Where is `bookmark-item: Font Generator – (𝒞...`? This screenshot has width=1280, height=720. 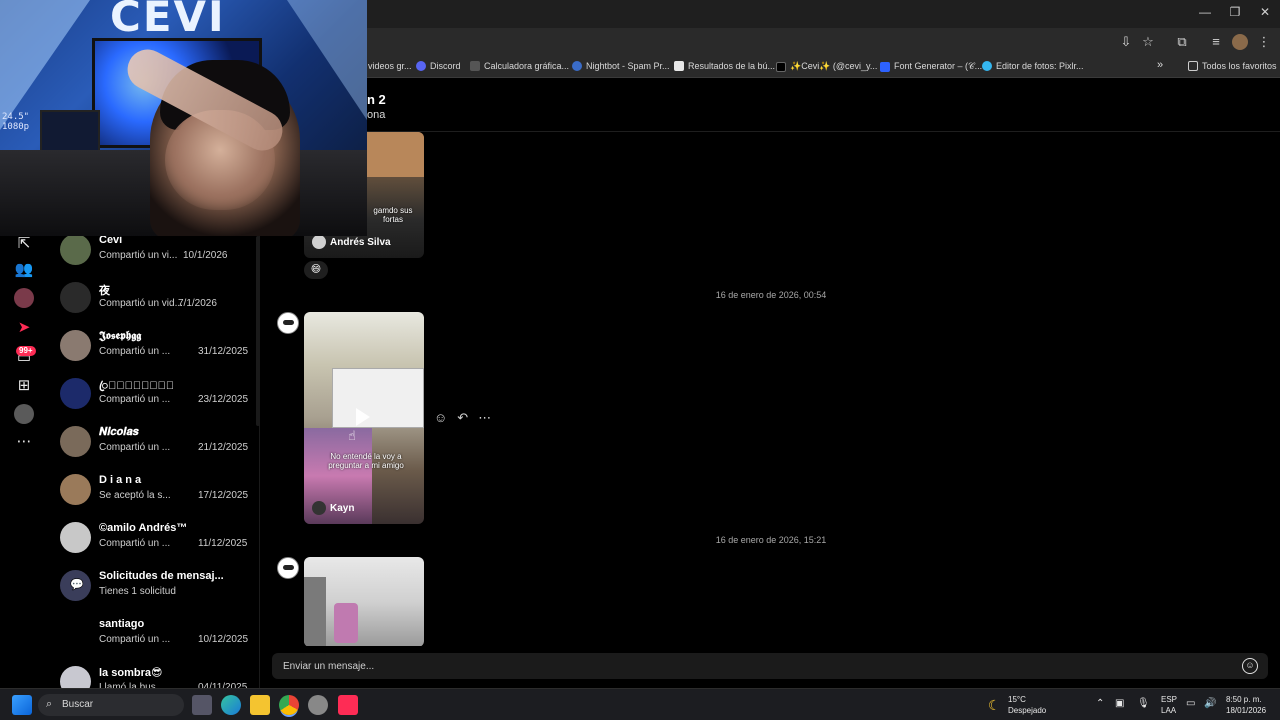
bookmark-item: Font Generator – (𝒞... is located at coordinates (931, 66).